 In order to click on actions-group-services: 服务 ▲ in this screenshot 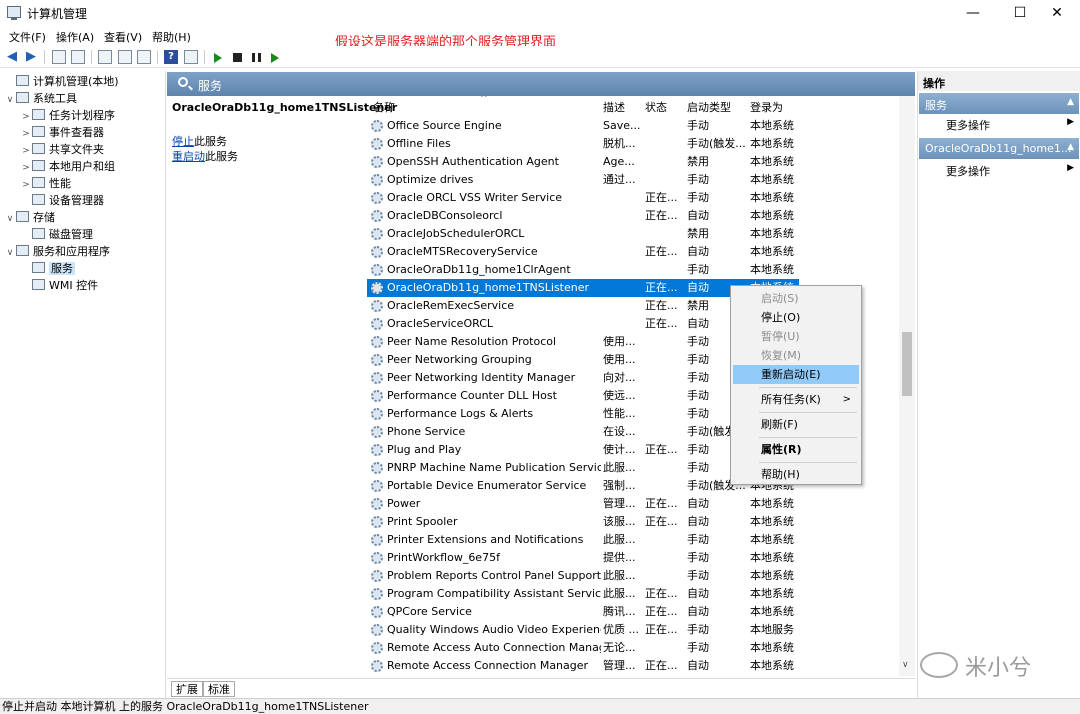, I will do `click(999, 103)`.